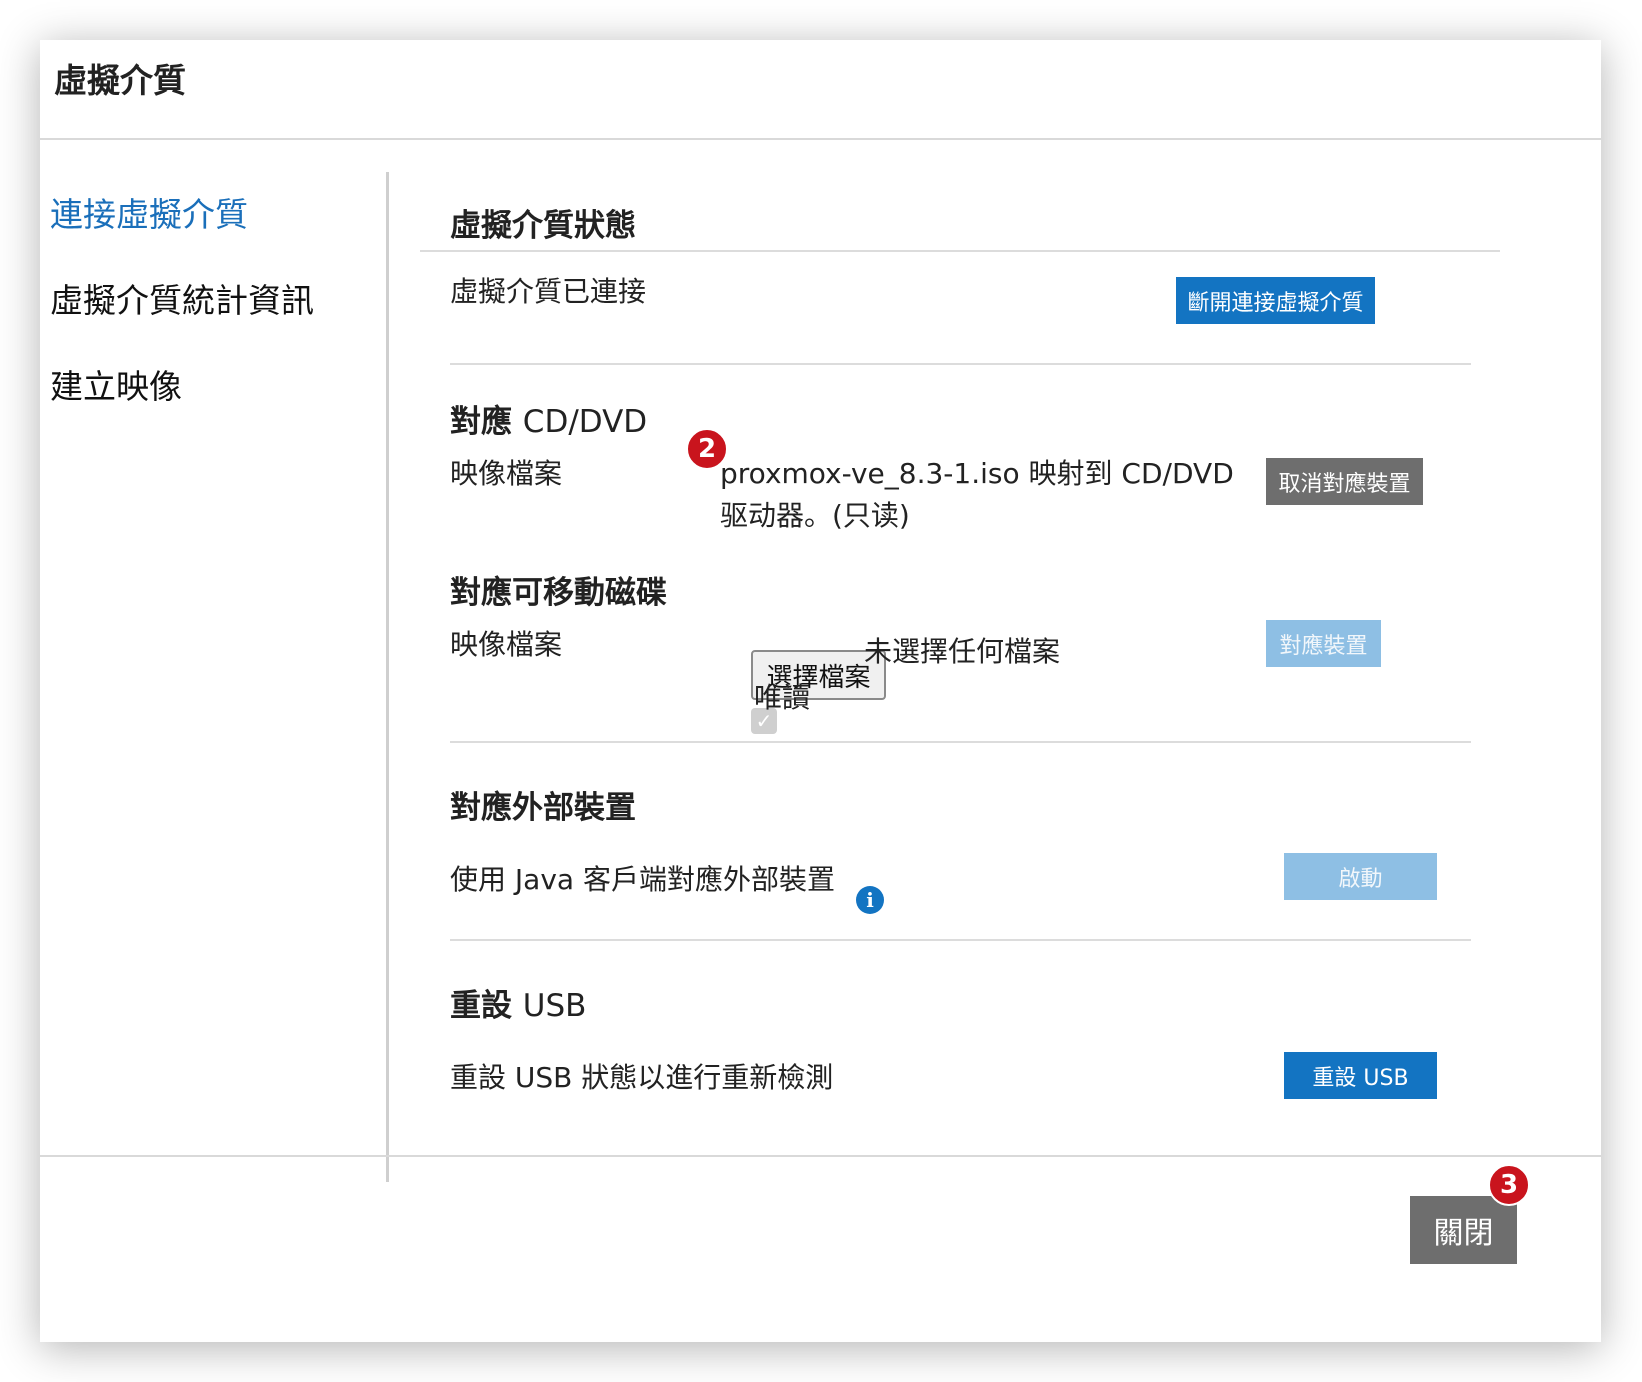  What do you see at coordinates (1275, 300) in the screenshot?
I see `disconnect-virtual-media-button: 斷開連接虛擬介質` at bounding box center [1275, 300].